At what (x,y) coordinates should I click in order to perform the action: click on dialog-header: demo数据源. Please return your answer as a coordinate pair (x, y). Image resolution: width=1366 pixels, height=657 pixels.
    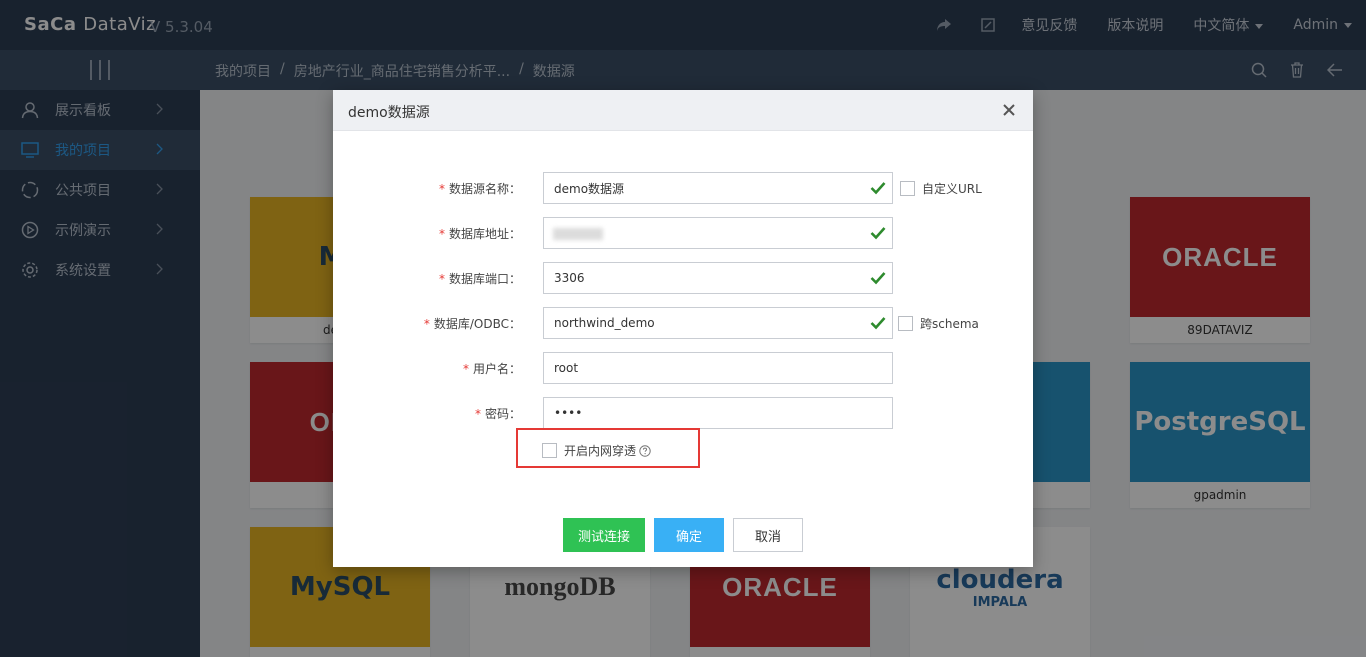
    Looking at the image, I should click on (683, 110).